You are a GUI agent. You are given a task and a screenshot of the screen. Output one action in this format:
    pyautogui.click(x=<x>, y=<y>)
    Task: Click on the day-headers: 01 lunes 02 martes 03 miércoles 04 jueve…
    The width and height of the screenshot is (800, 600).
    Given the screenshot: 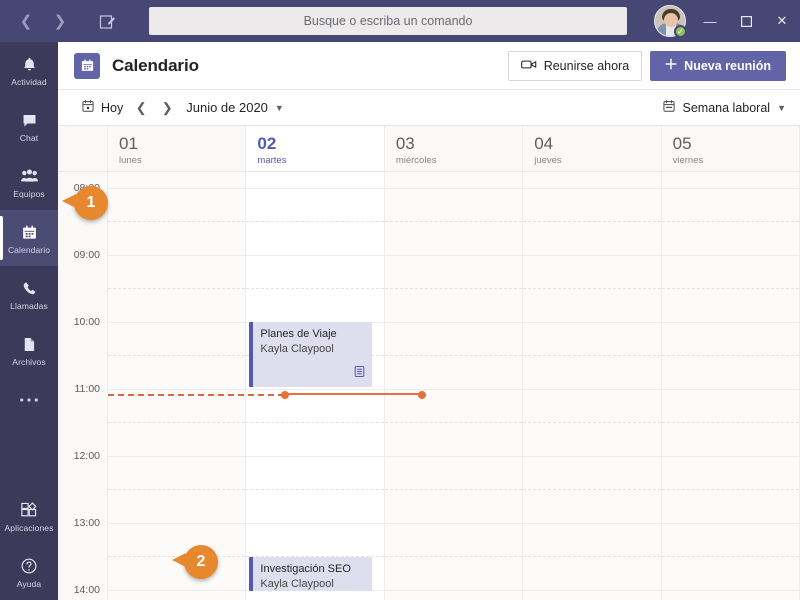 What is the action you would take?
    pyautogui.click(x=429, y=149)
    